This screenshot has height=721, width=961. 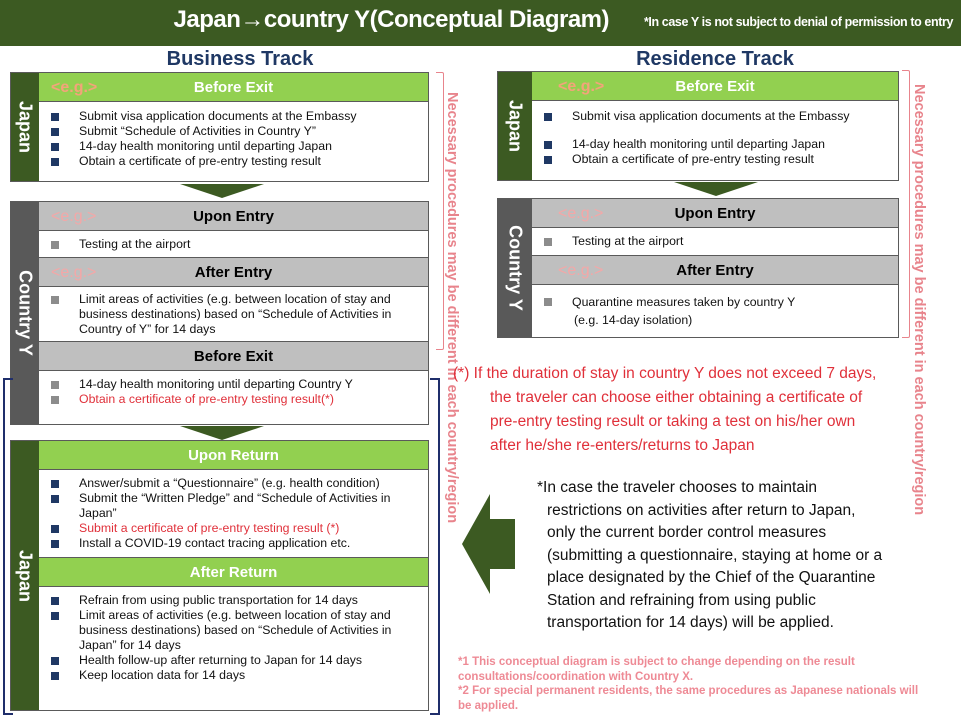 I want to click on business-japan-label: Japan, so click(x=25, y=127).